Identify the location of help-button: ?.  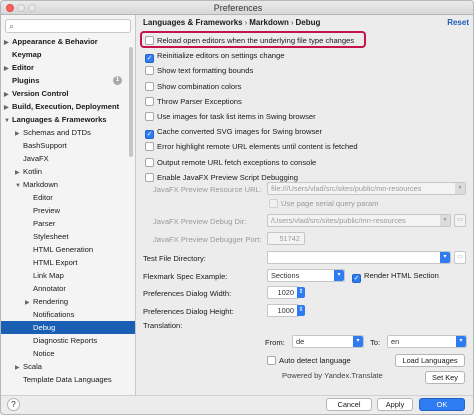
(13, 404).